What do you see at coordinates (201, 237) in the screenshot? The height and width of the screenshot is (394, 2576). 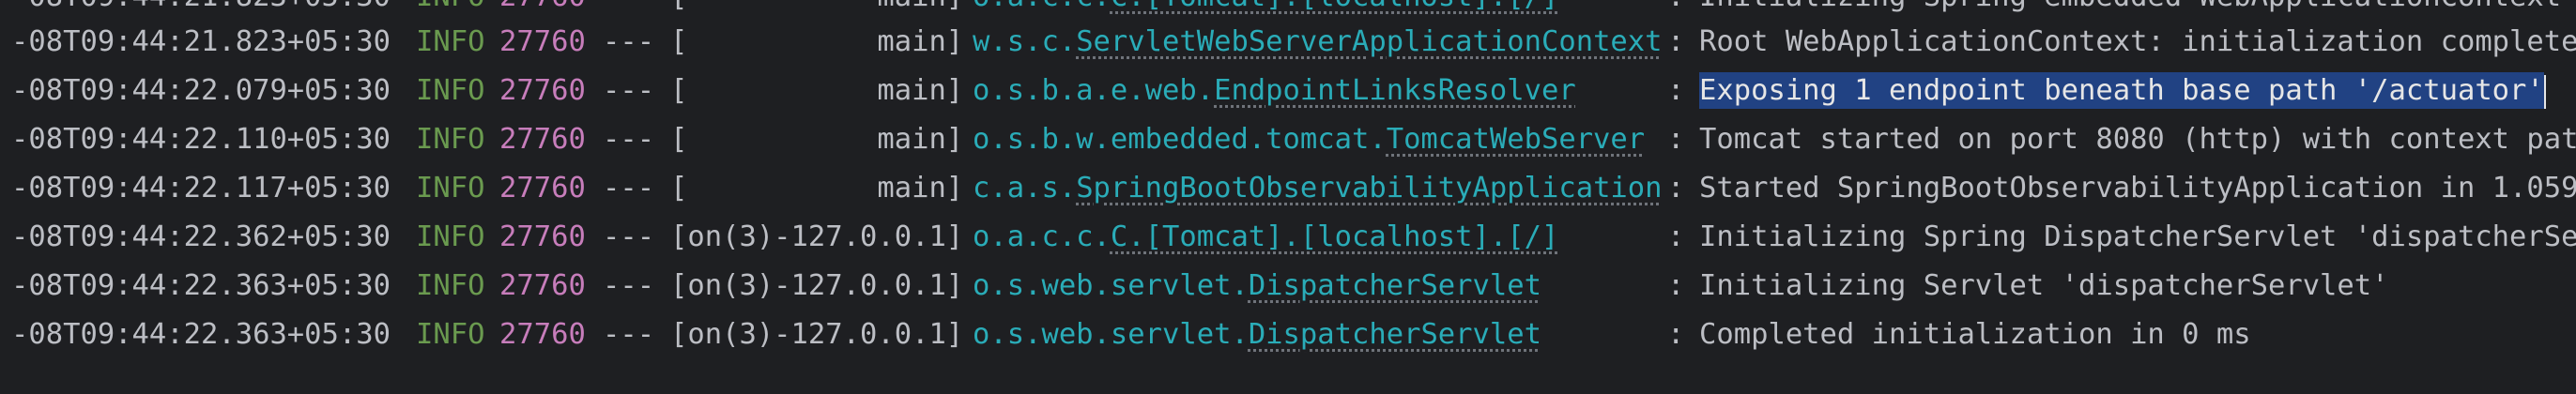 I see `log-timestamp: -08T09:44:22.362+05:30` at bounding box center [201, 237].